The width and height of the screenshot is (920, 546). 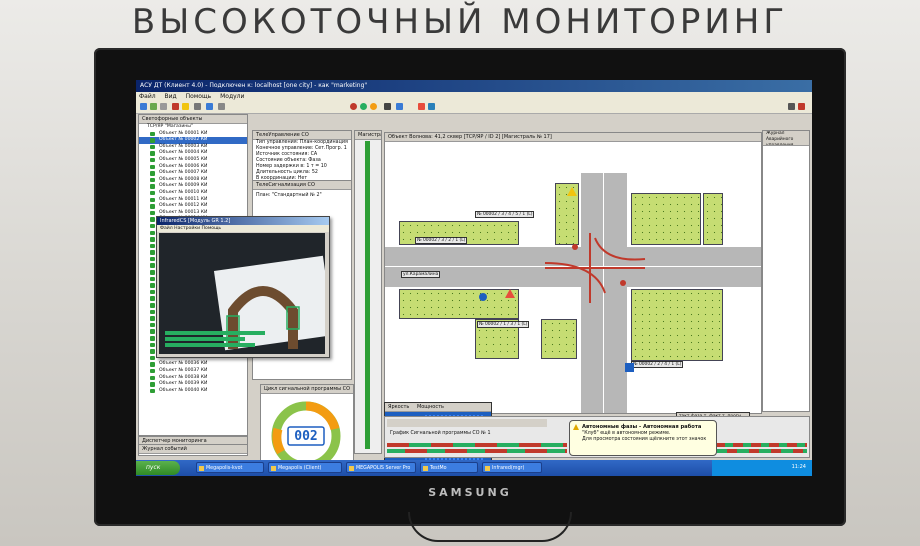 I want to click on taskbar-item: Megapolis (Client), so click(x=305, y=467).